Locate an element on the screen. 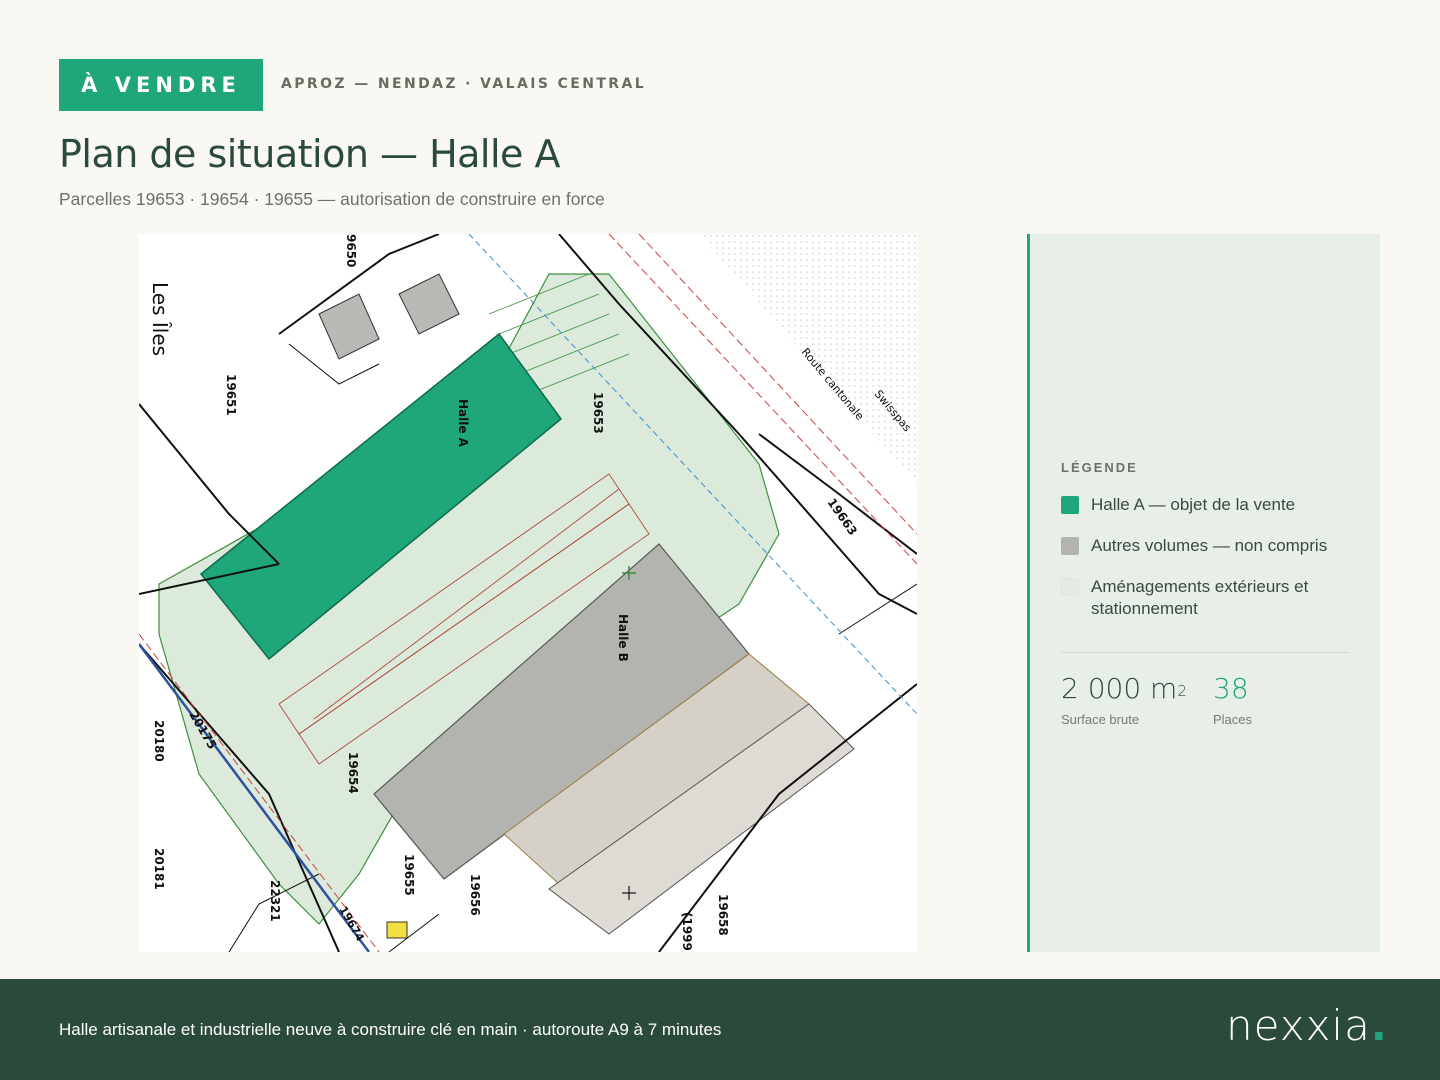 The height and width of the screenshot is (1080, 1440). stat-places-label: Places is located at coordinates (1233, 719).